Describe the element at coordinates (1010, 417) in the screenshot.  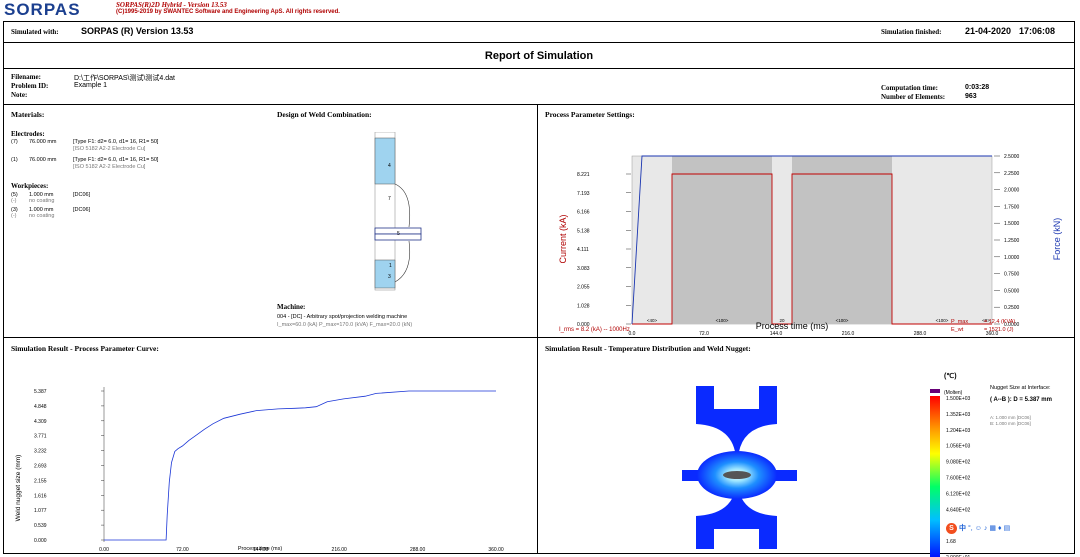
I see `sheet-a-info: A: 1.000 mm [DC06]` at that location.